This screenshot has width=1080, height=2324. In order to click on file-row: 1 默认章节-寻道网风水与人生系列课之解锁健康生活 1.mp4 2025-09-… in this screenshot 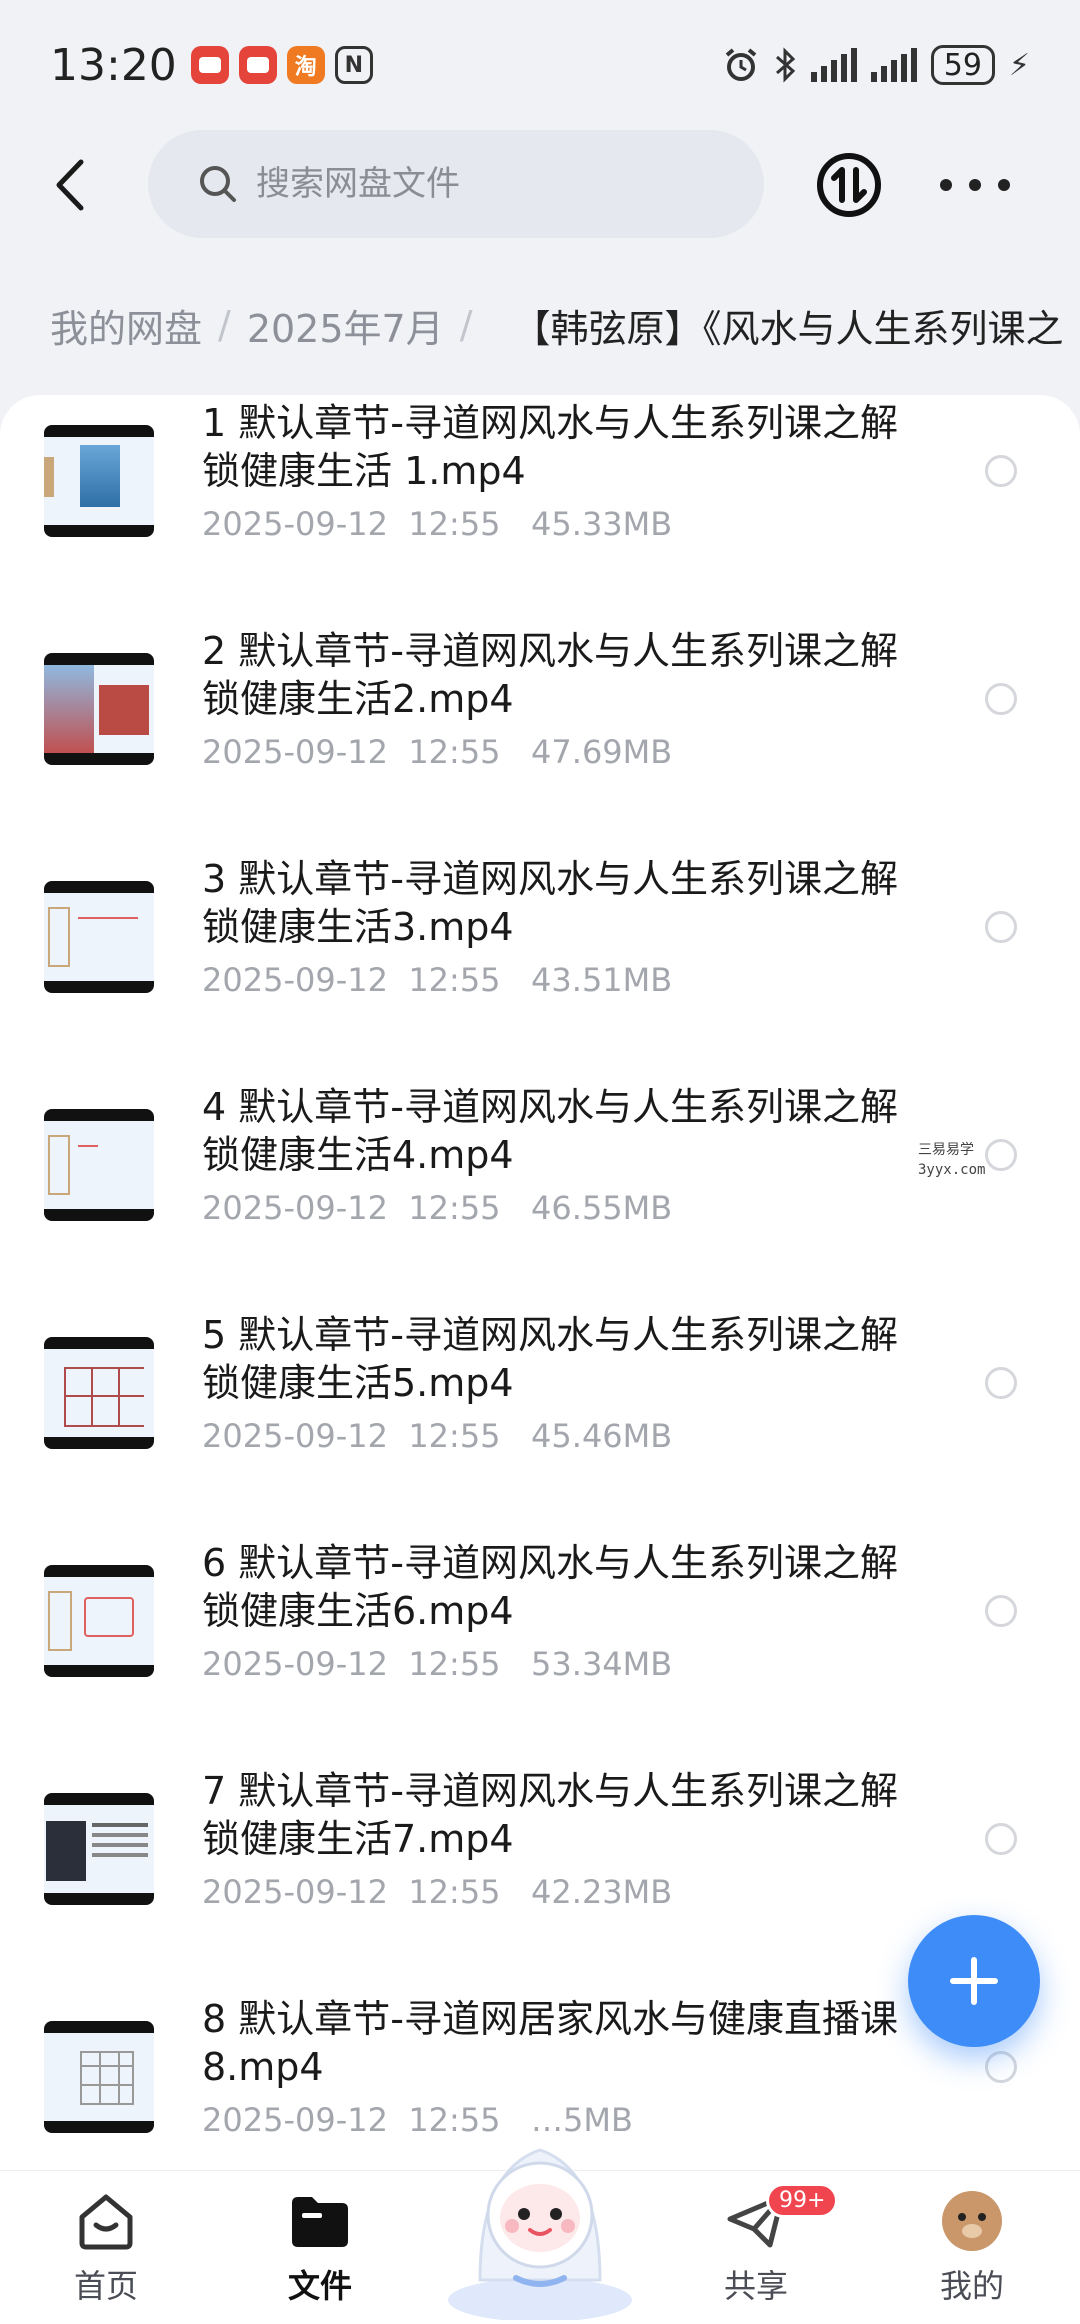, I will do `click(540, 509)`.